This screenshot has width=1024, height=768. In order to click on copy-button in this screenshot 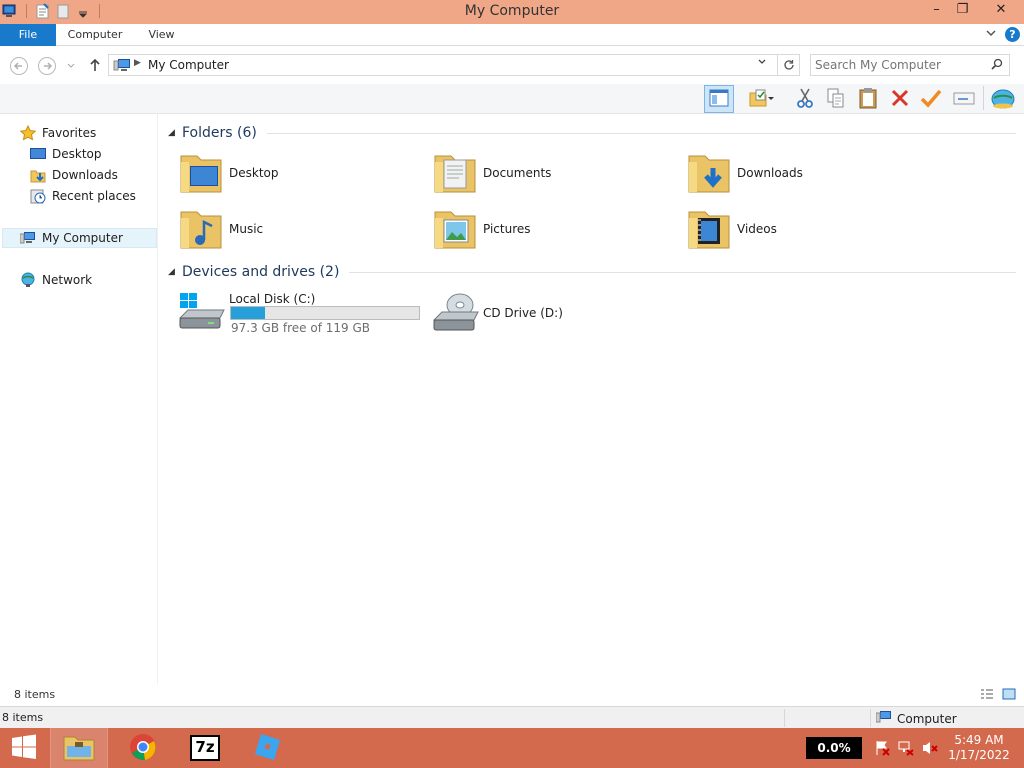, I will do `click(836, 99)`.